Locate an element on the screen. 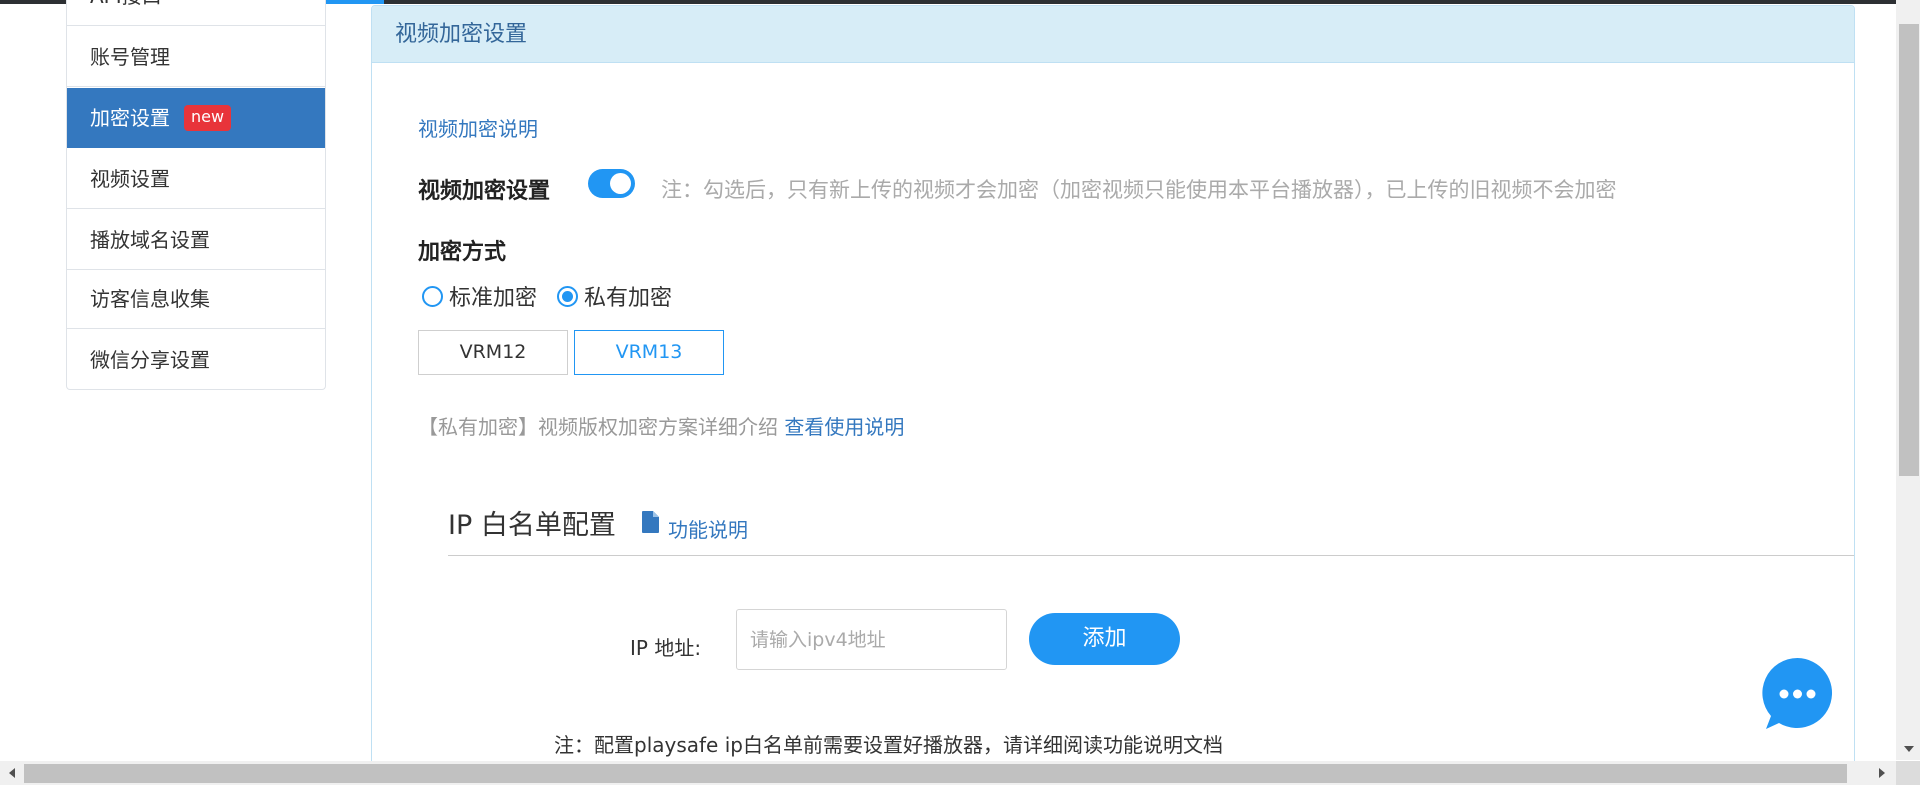 The width and height of the screenshot is (1920, 785). sidebar-item-api: API接口 is located at coordinates (196, 13).